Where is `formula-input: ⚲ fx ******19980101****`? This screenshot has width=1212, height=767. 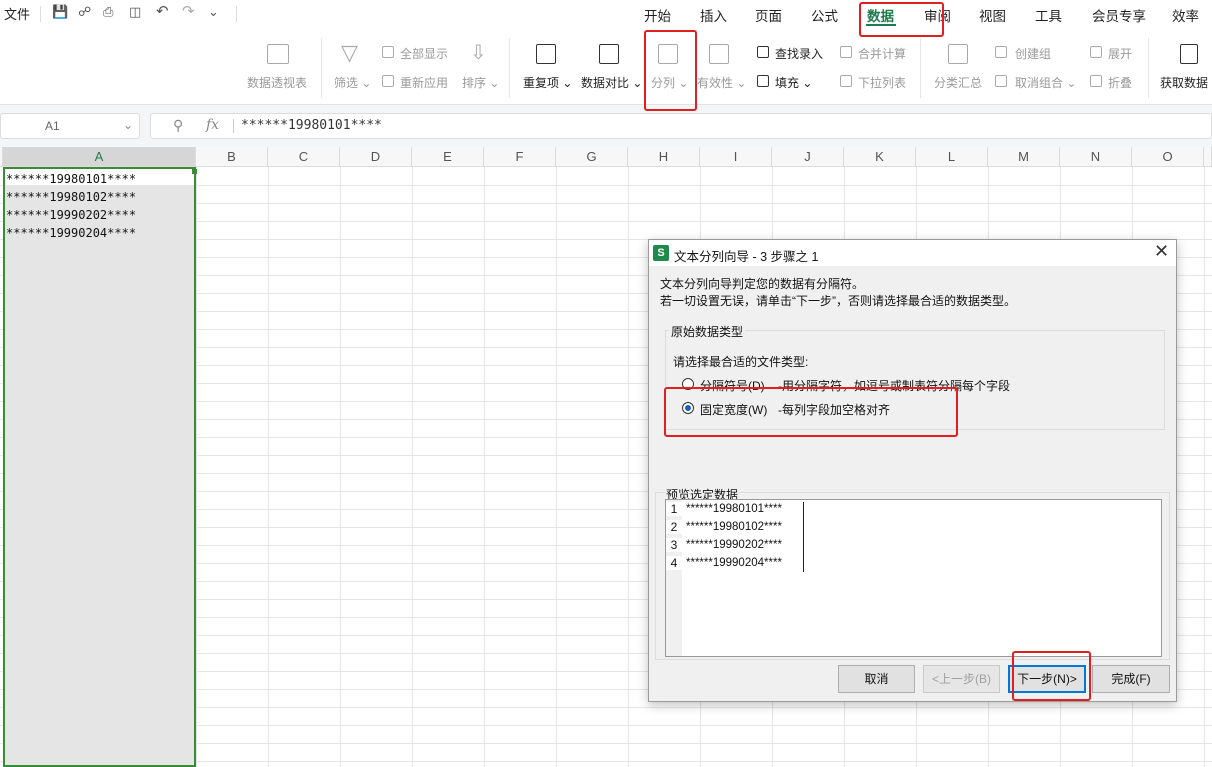 formula-input: ⚲ fx ******19980101**** is located at coordinates (681, 126).